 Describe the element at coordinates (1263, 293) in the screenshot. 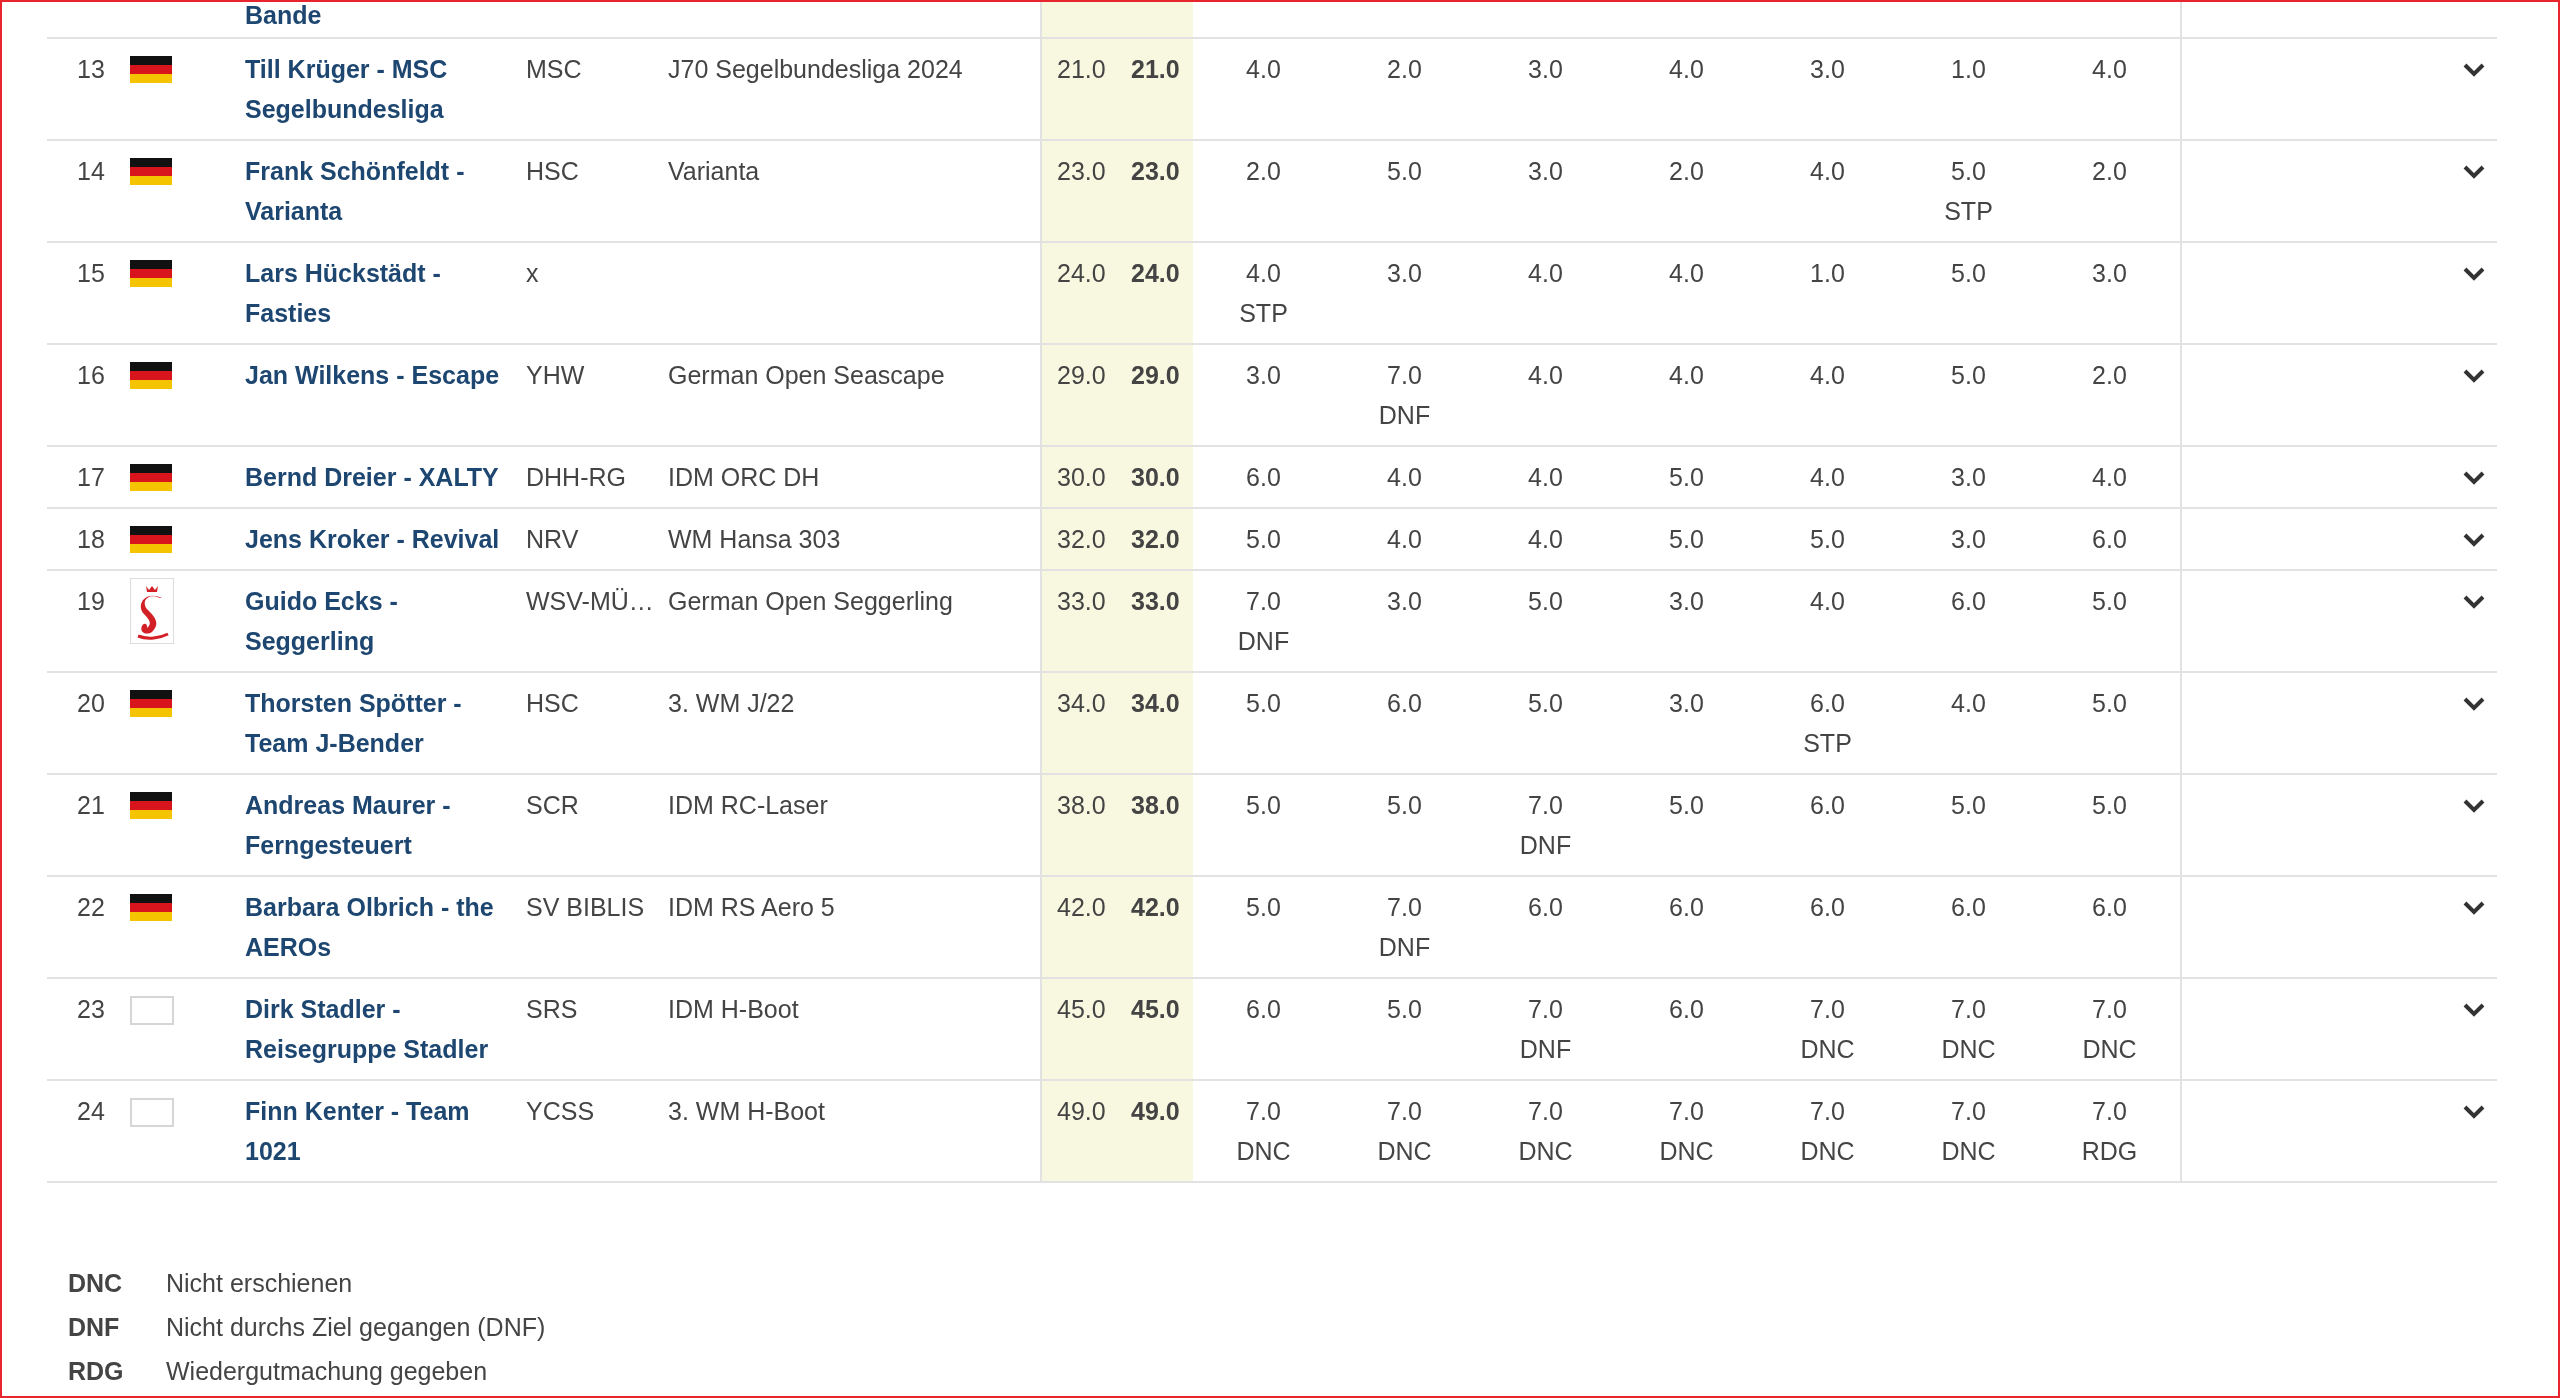

I see `race-score-cell-text: 4.0 STP` at that location.